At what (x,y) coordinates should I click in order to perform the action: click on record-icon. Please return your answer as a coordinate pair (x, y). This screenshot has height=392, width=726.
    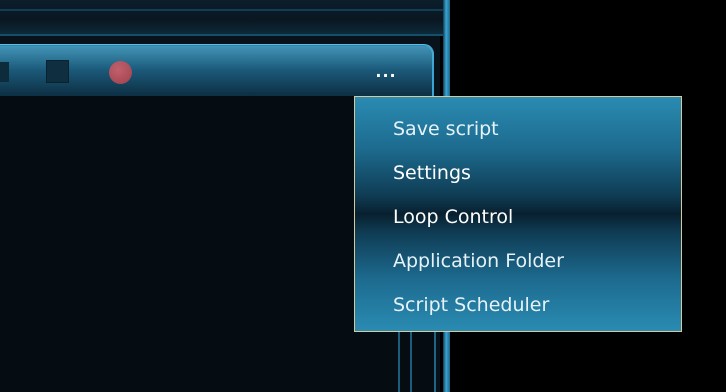
    Looking at the image, I should click on (120, 72).